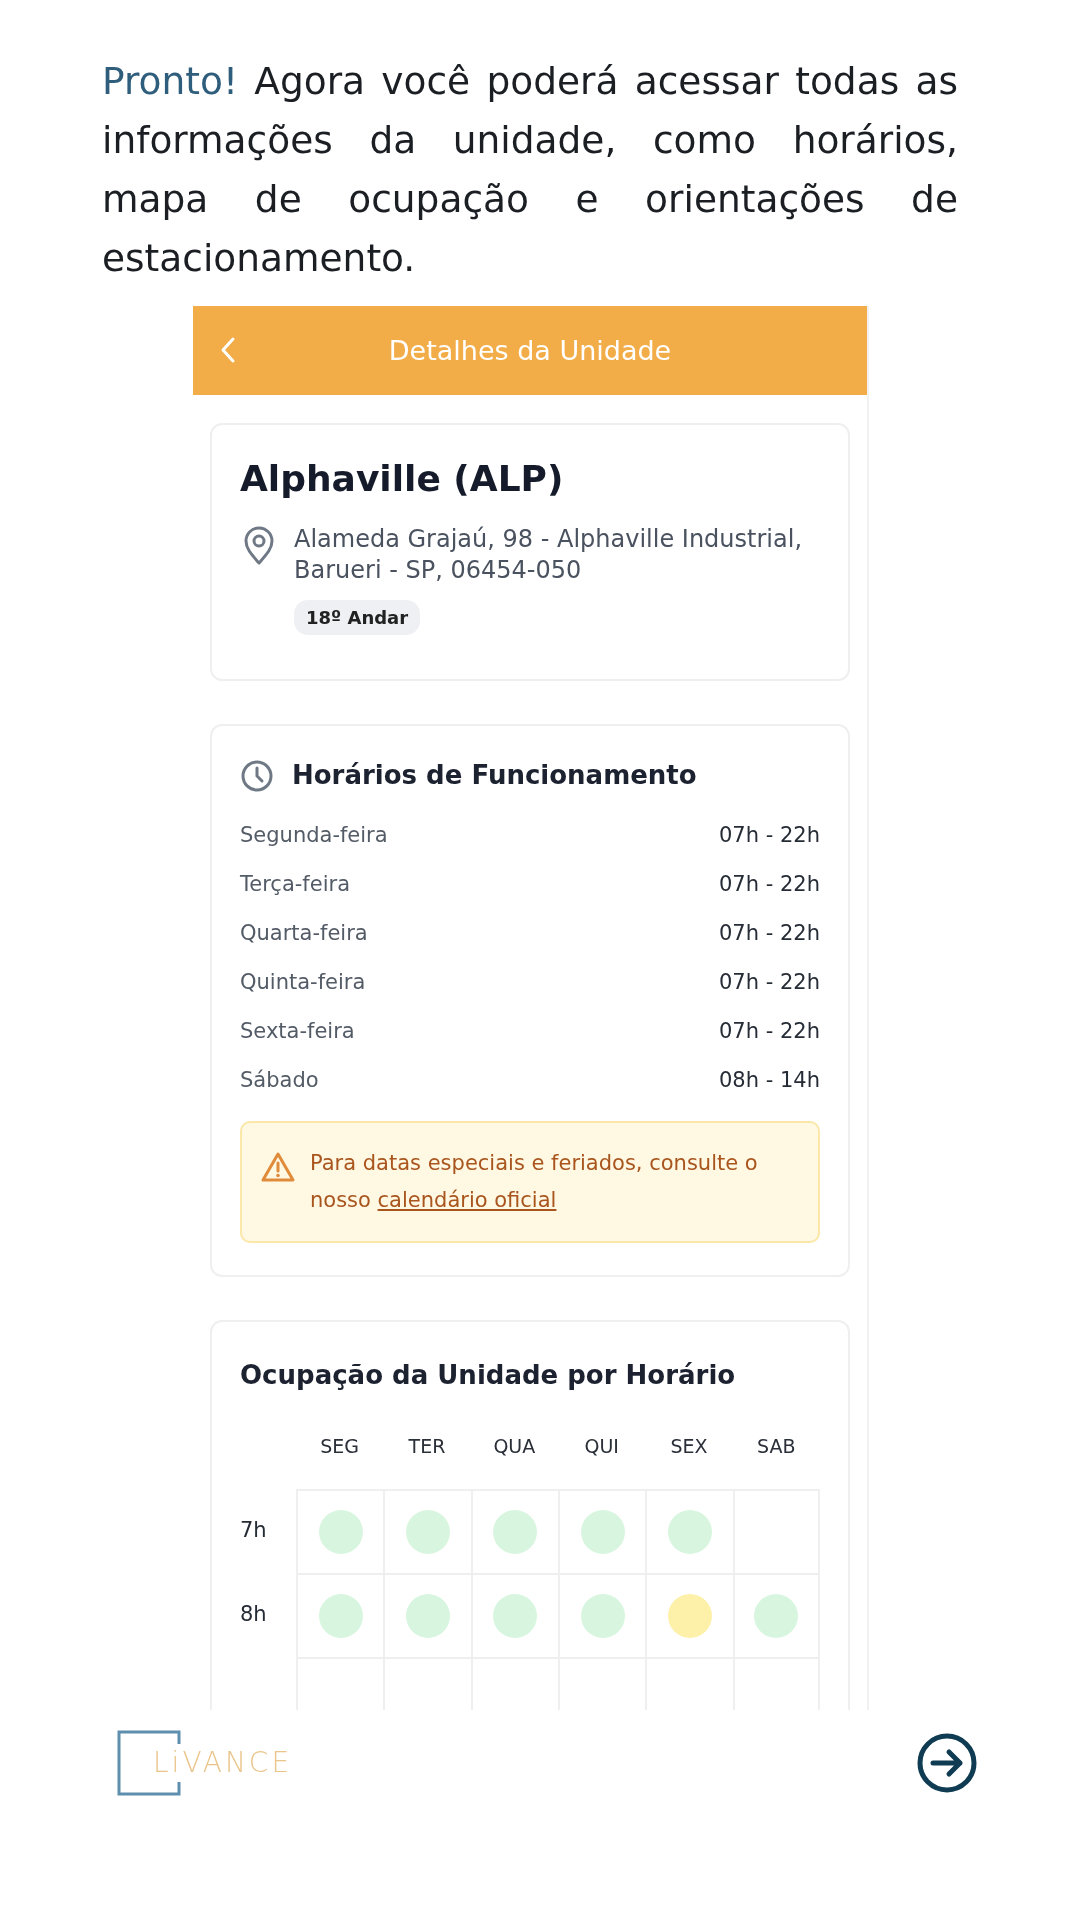  What do you see at coordinates (295, 885) in the screenshot?
I see `day-label: Terça-feira` at bounding box center [295, 885].